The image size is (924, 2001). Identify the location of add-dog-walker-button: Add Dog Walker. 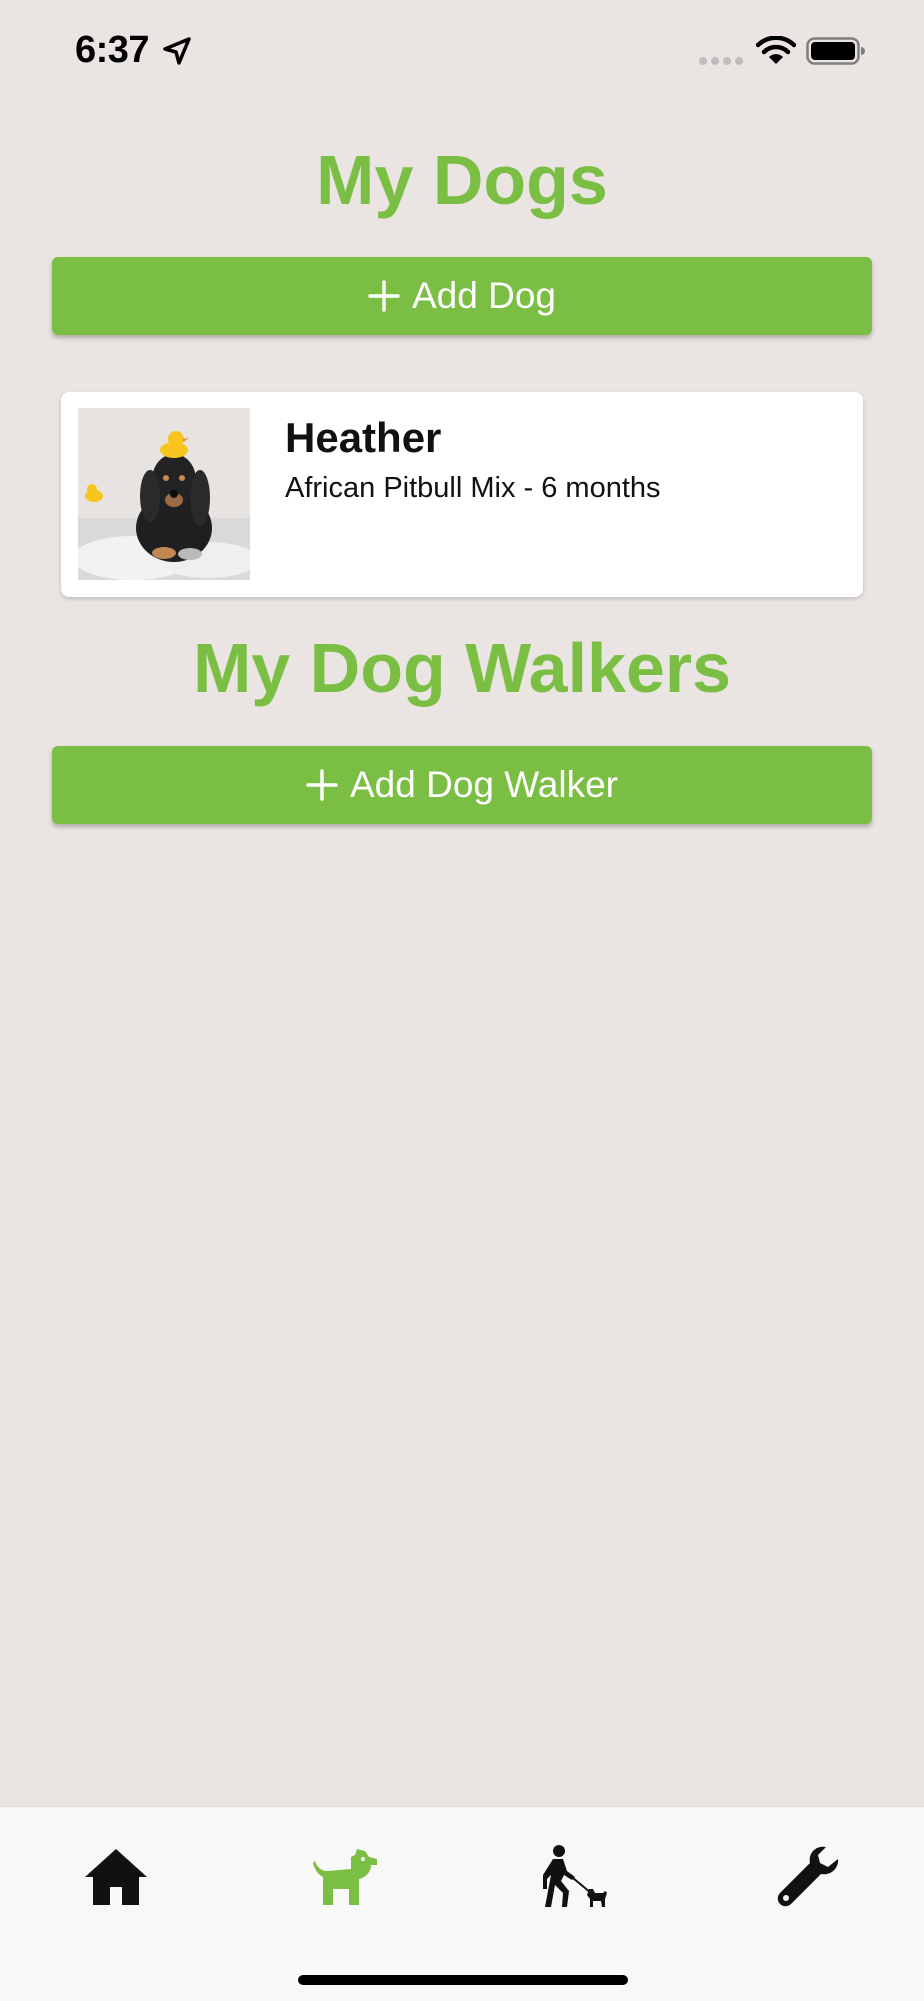
(462, 785).